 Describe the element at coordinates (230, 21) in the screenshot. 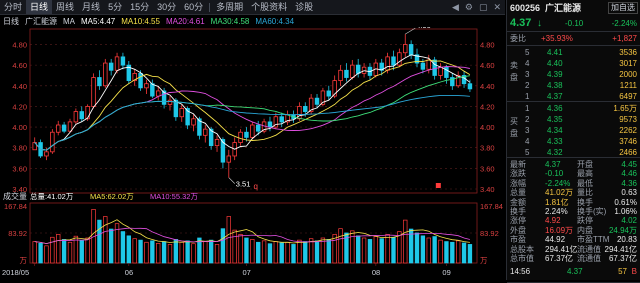

I see `ma30-value: MA30:4.58` at that location.